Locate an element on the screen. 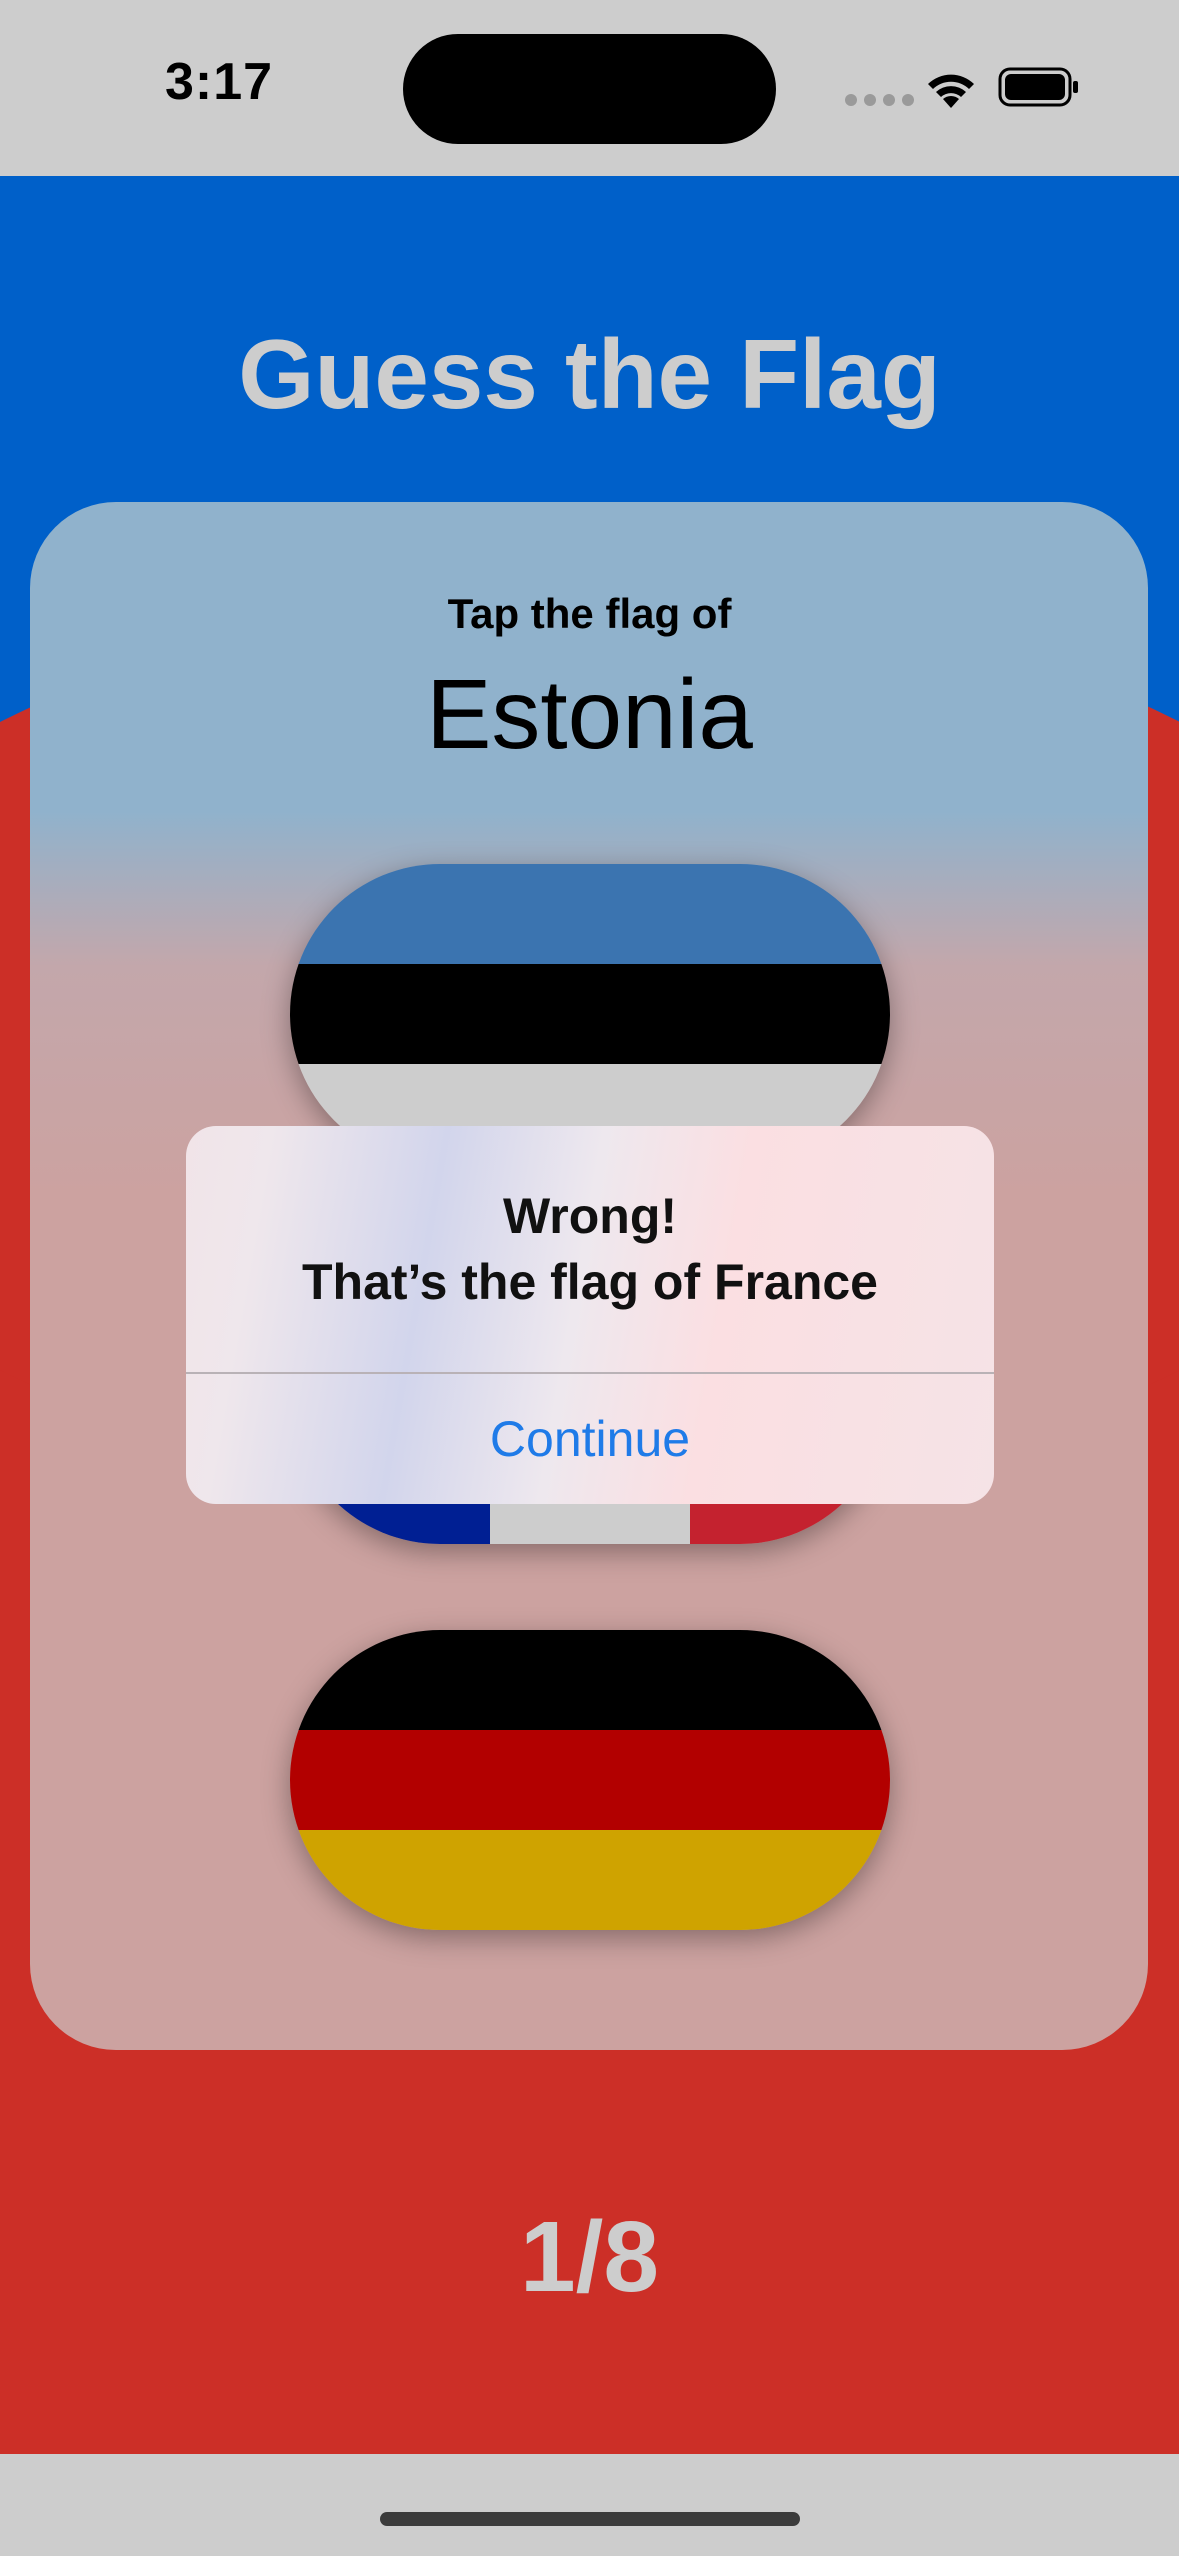  alert-title: Wrong! is located at coordinates (590, 1216).